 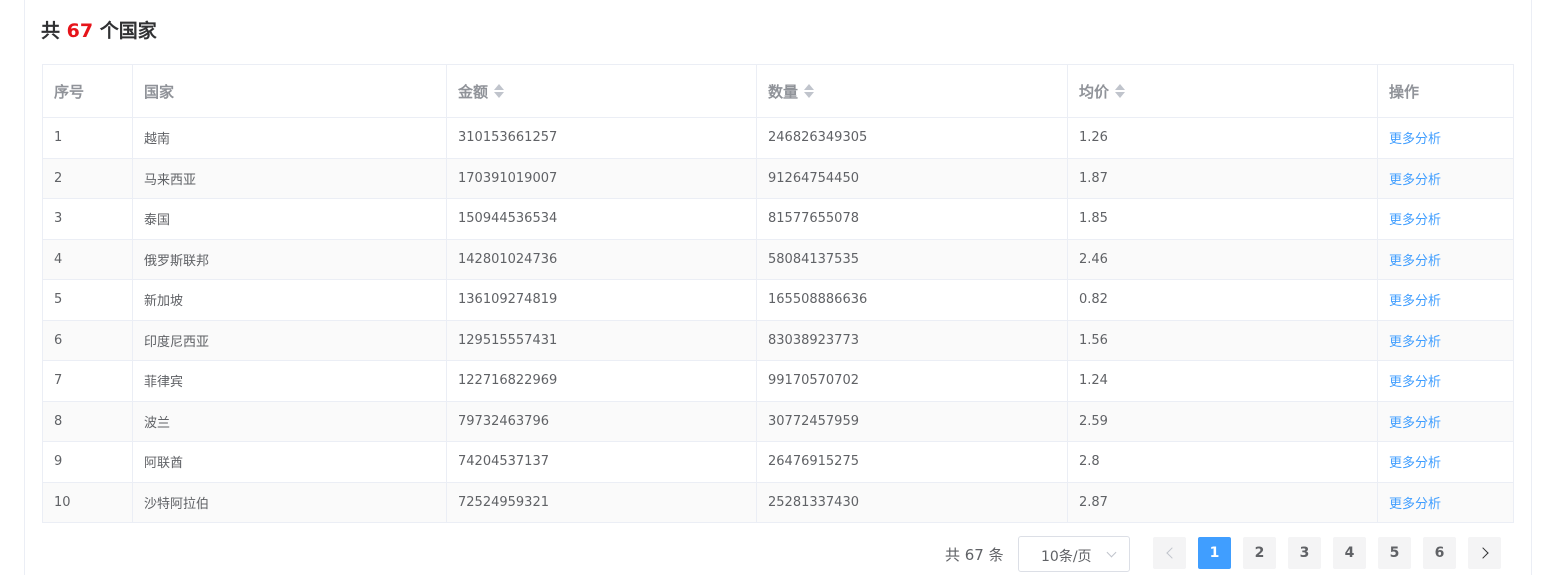 I want to click on cell-amount: 150944536534, so click(x=601, y=219).